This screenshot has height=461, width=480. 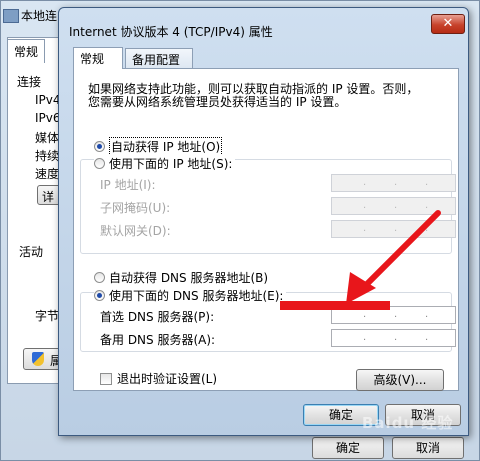 What do you see at coordinates (393, 257) in the screenshot?
I see `annotation-arrow-icon` at bounding box center [393, 257].